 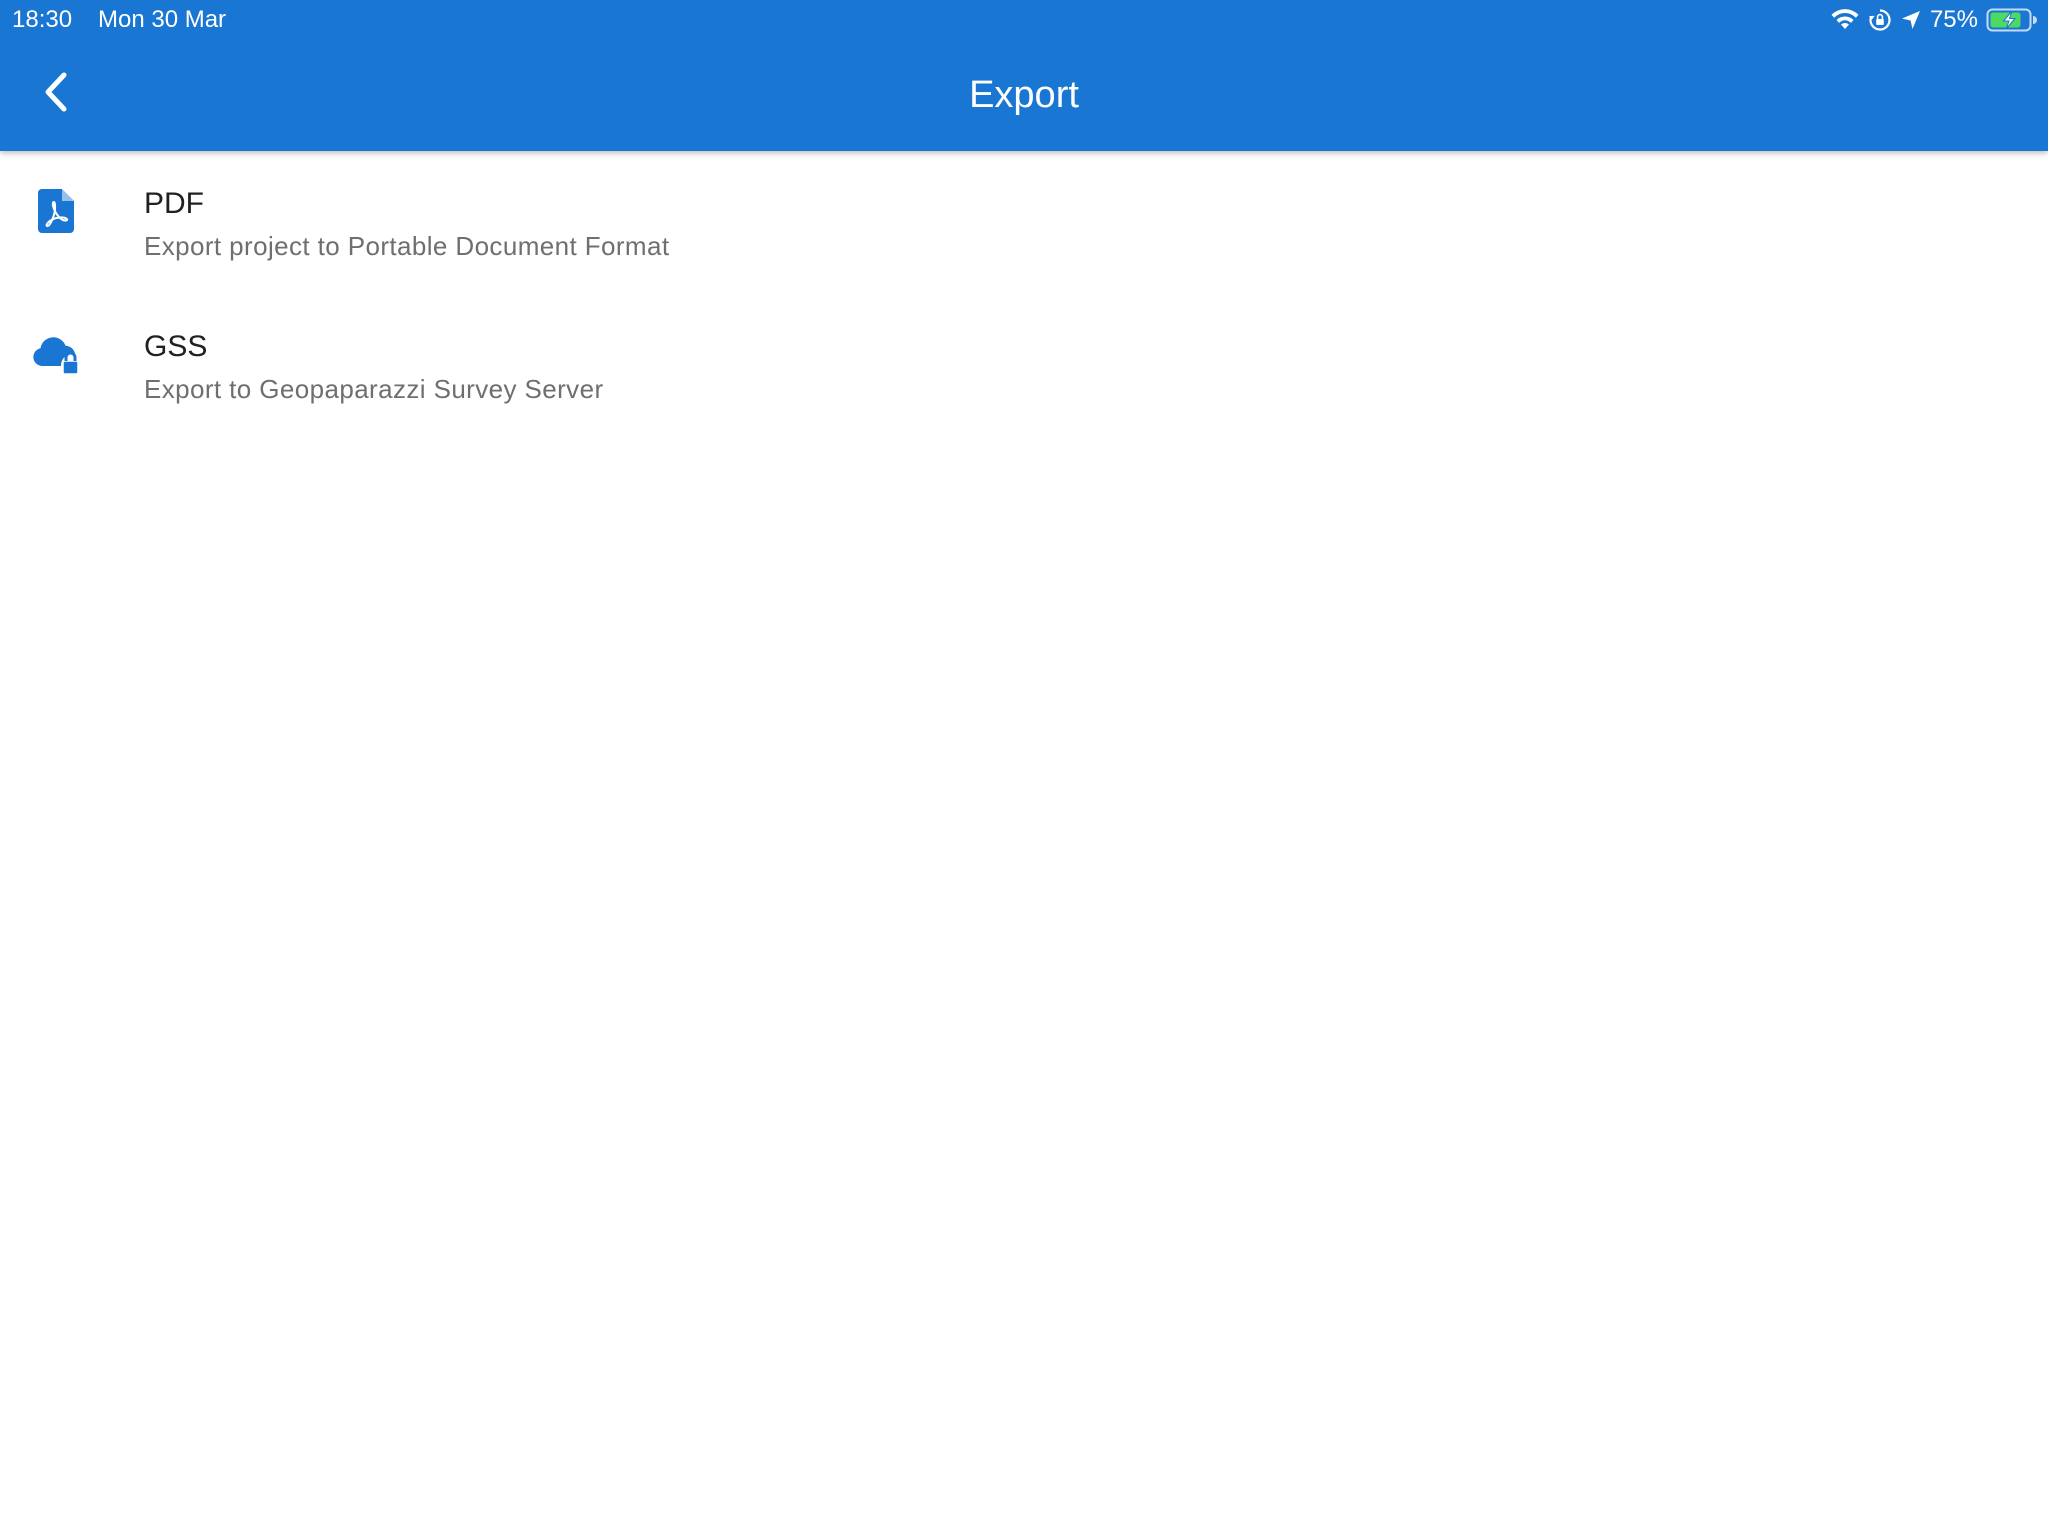 I want to click on cloud-lock-icon, so click(x=56, y=354).